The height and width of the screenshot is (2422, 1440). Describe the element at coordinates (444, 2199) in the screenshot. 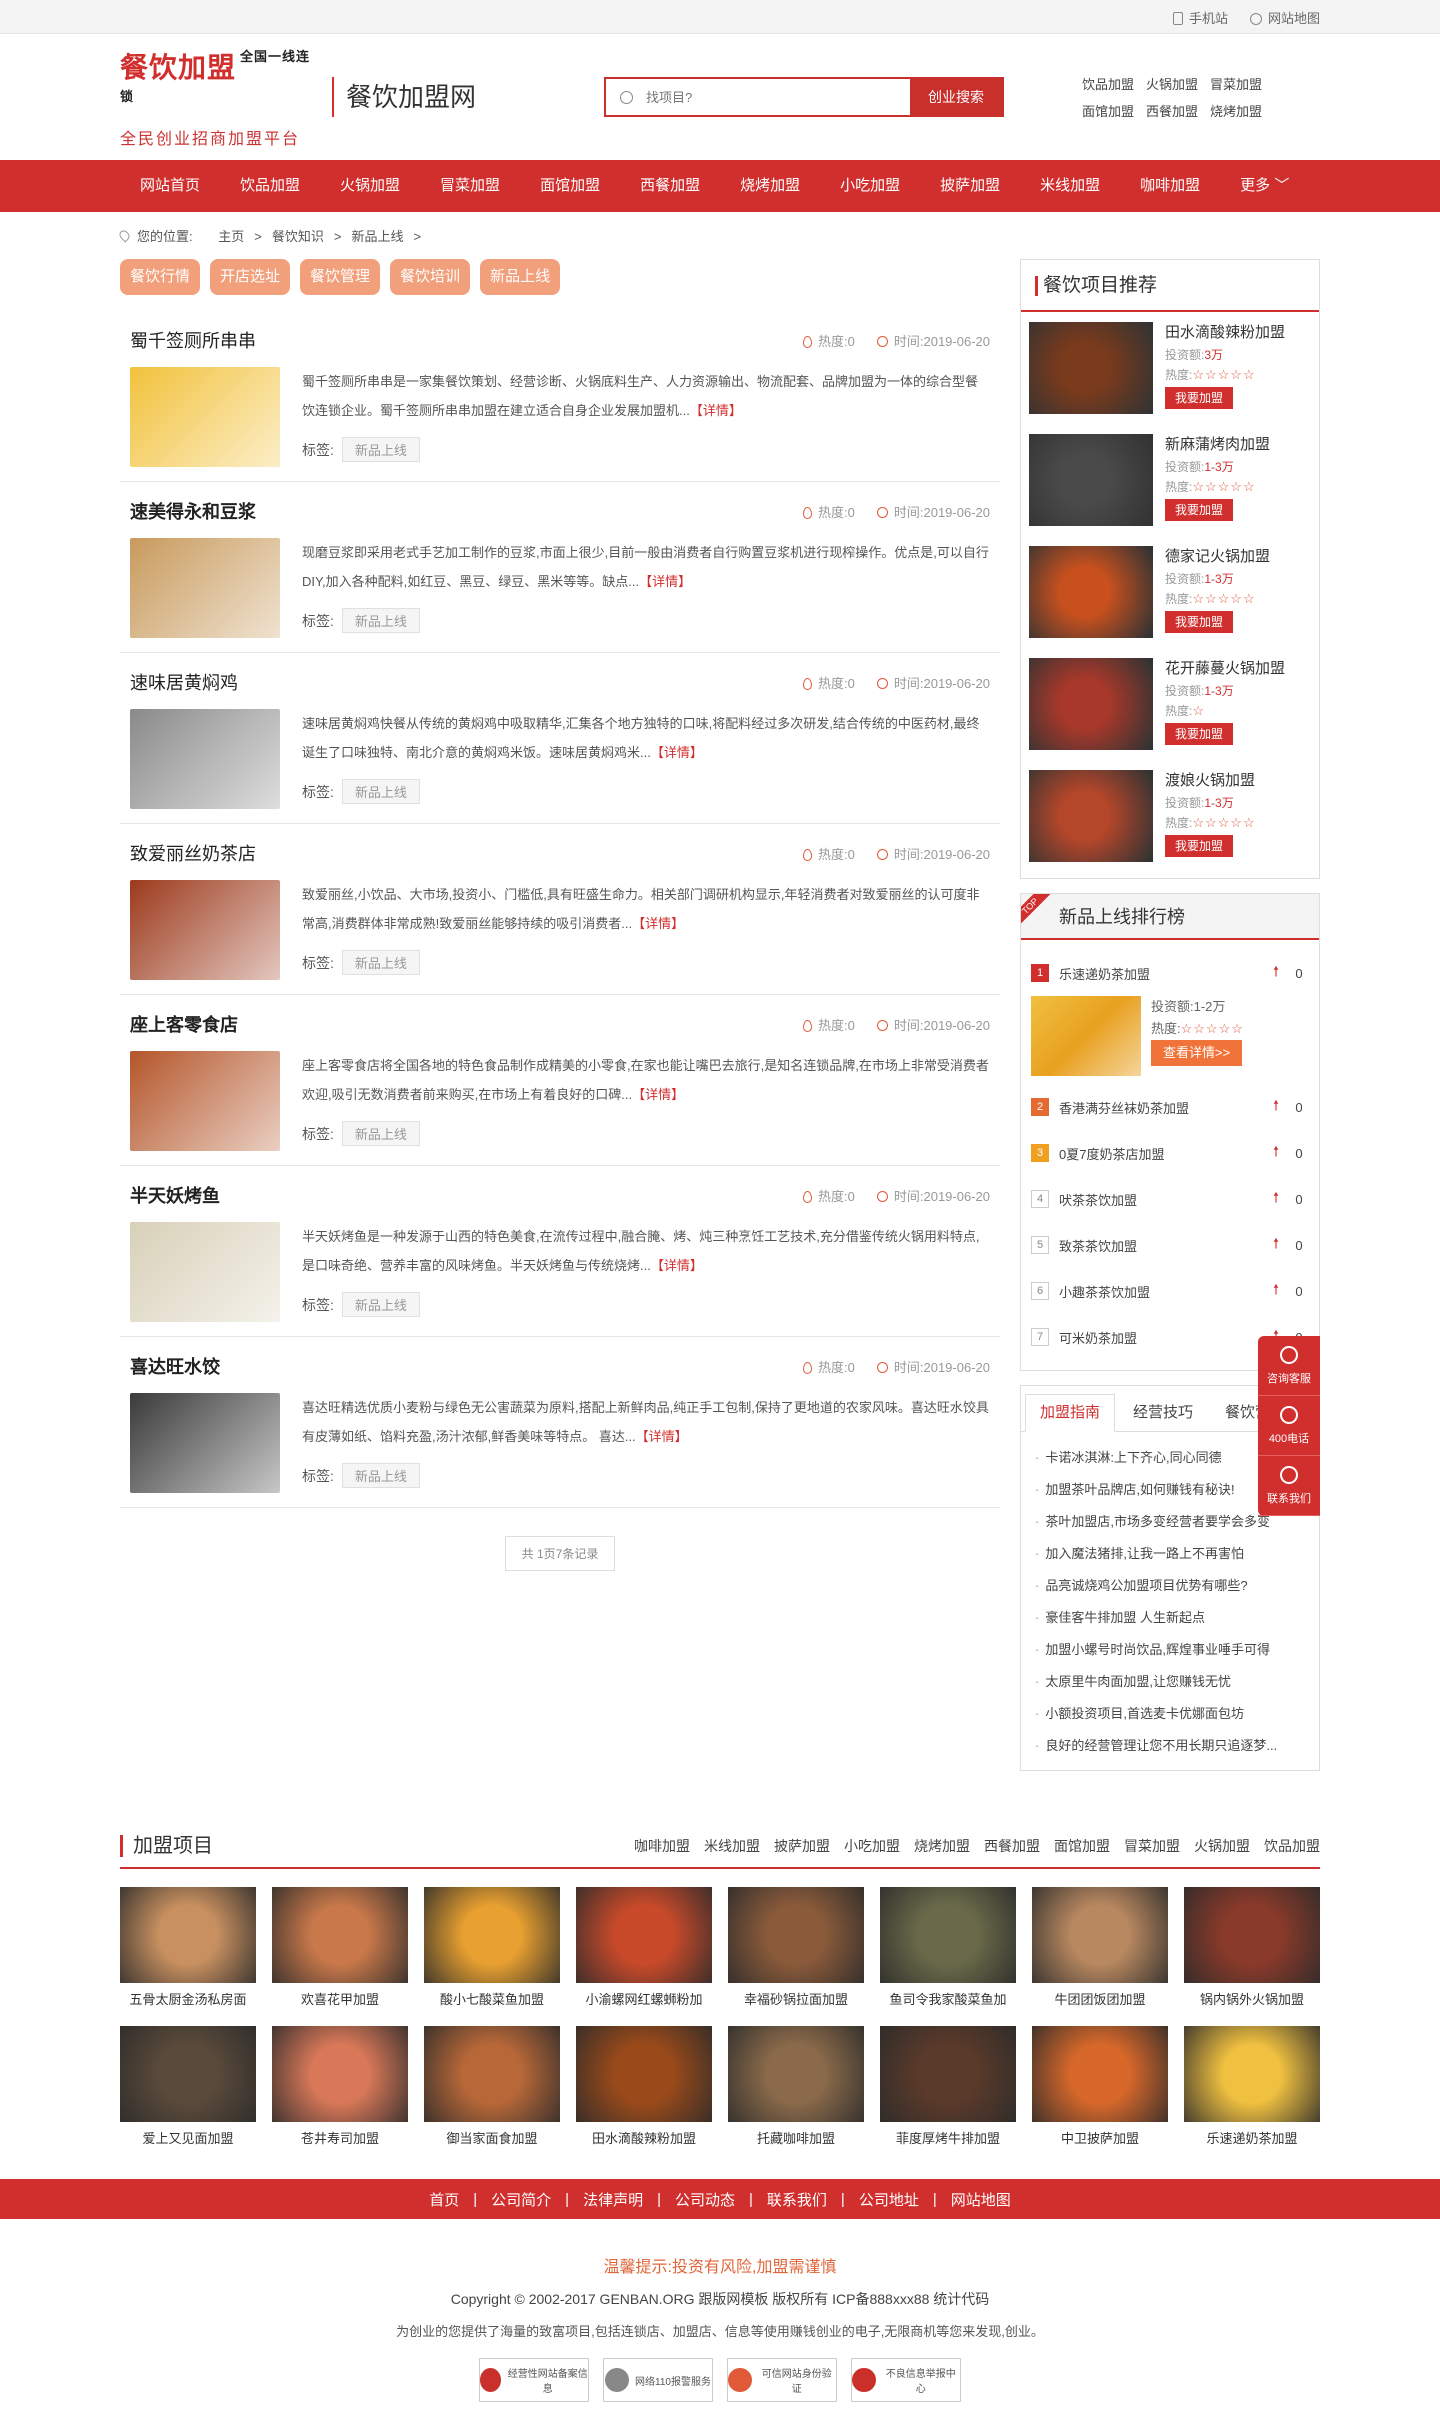

I see `footer-link: 首页` at that location.